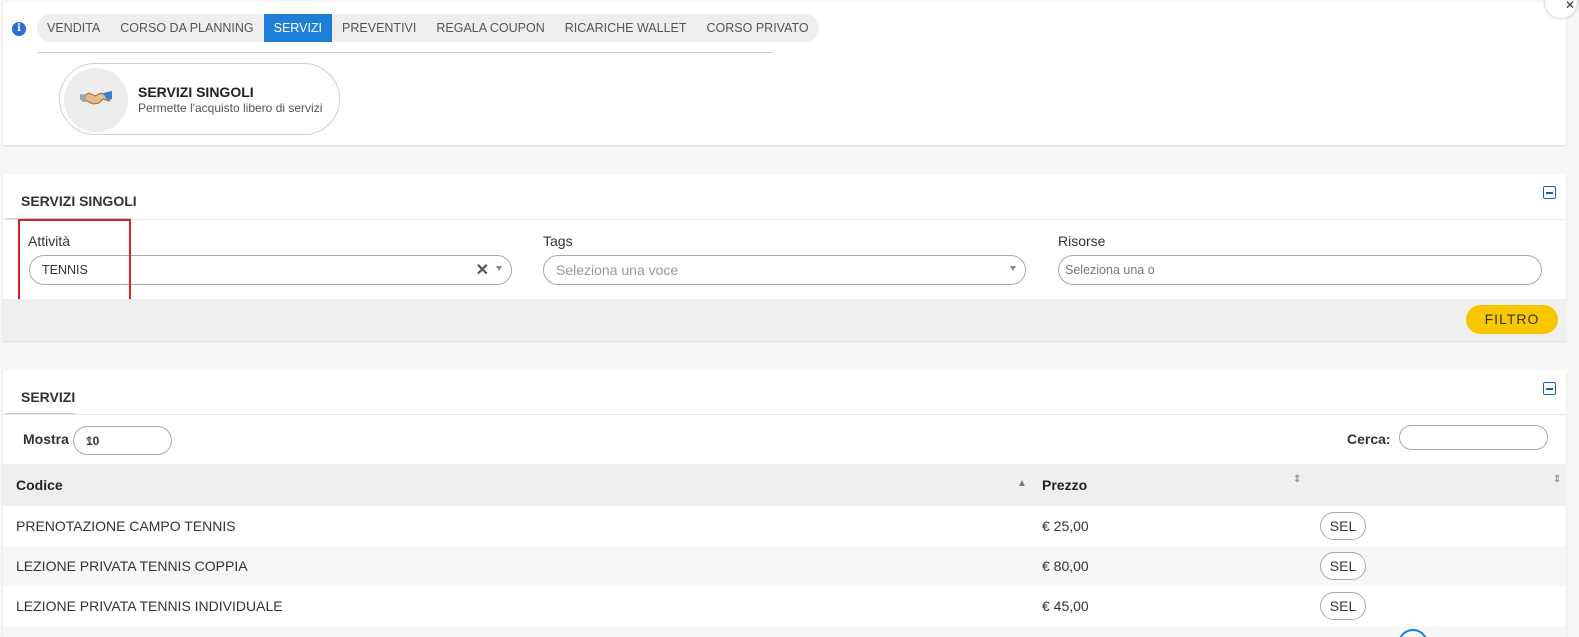 This screenshot has height=637, width=1579. Describe the element at coordinates (132, 566) in the screenshot. I see `row-codice: LEZIONE PRIVATA TENNIS COPPIA` at that location.